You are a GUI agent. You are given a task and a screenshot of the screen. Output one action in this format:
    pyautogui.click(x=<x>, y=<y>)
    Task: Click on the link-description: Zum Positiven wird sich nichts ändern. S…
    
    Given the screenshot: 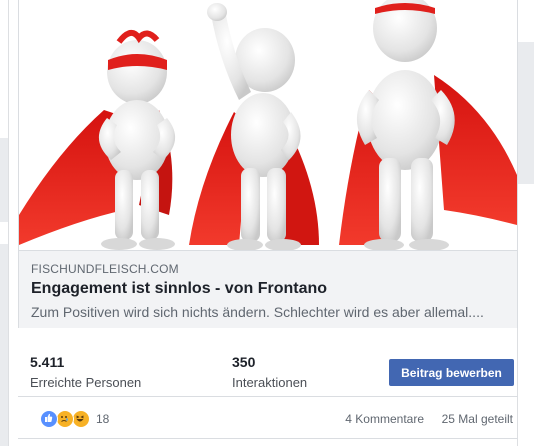 What is the action you would take?
    pyautogui.click(x=257, y=312)
    